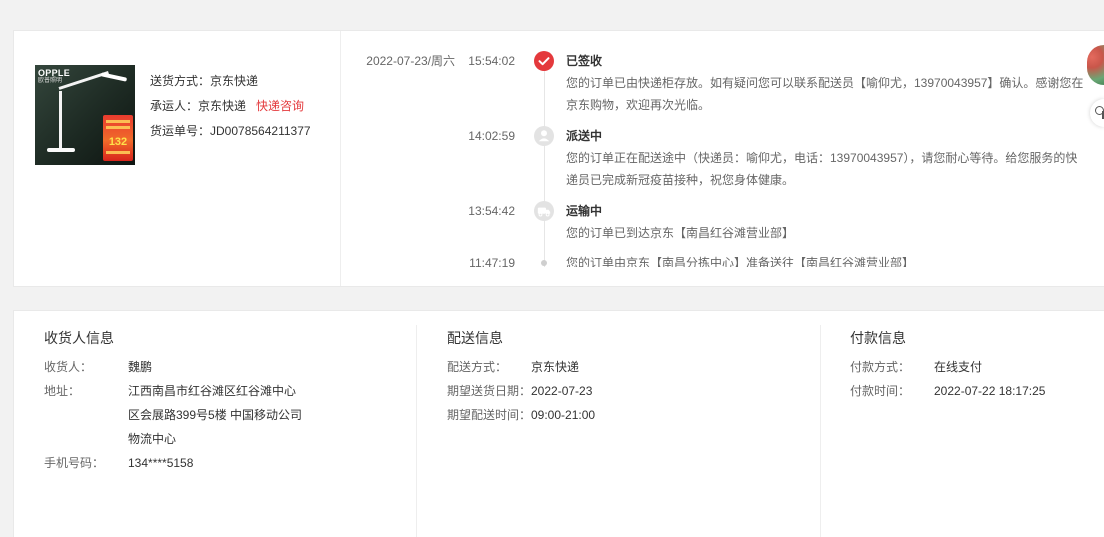 This screenshot has width=1104, height=537. Describe the element at coordinates (61, 150) in the screenshot. I see `lamp-base` at that location.